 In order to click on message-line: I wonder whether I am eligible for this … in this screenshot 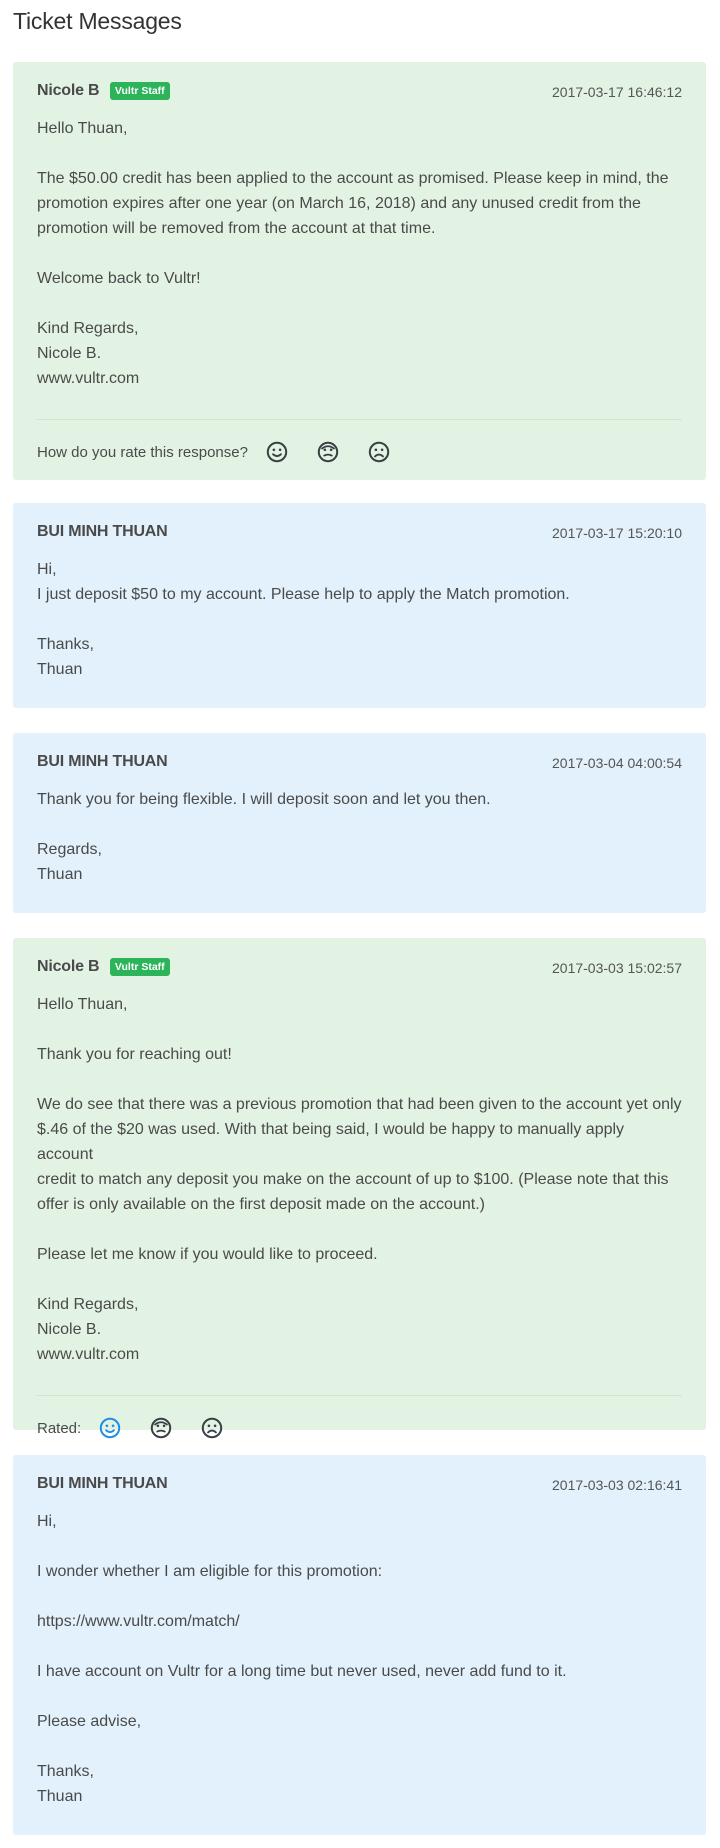, I will do `click(210, 1571)`.